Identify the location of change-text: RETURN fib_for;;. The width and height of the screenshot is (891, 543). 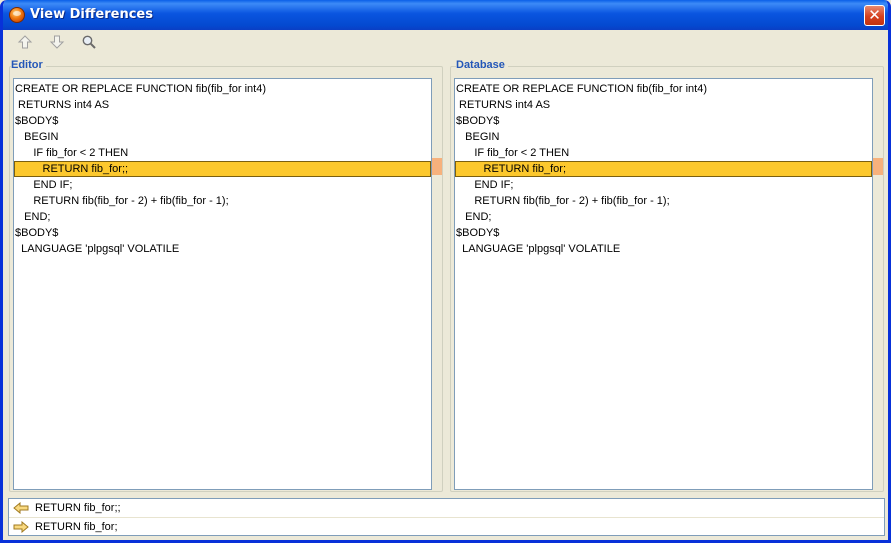
(78, 508).